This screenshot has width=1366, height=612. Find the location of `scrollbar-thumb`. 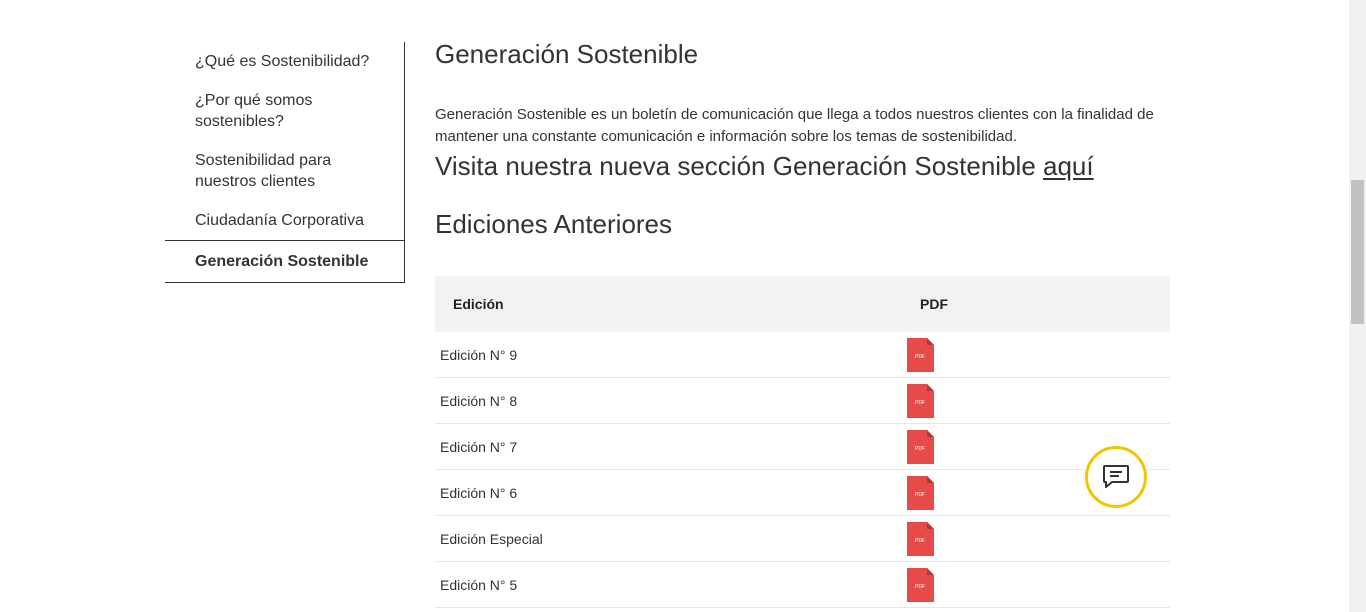

scrollbar-thumb is located at coordinates (1357, 252).